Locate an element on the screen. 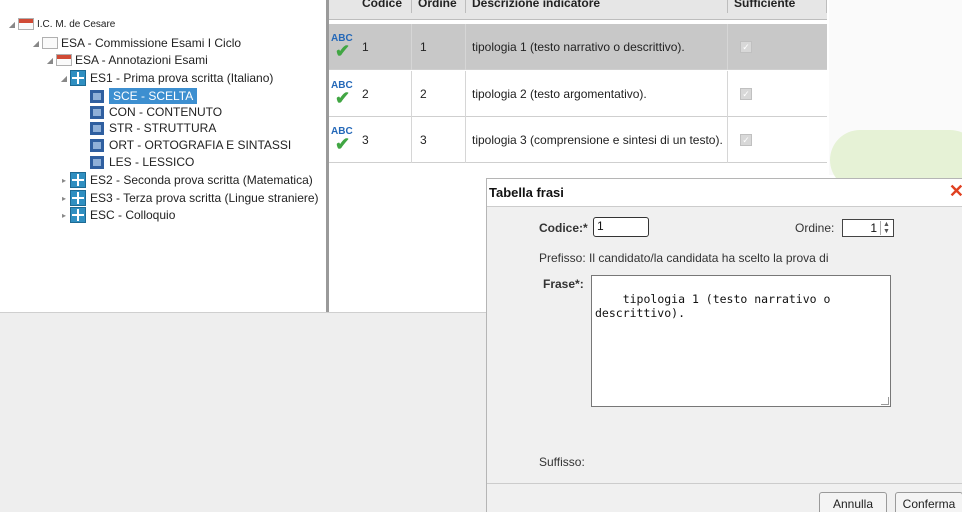  tree-label-annotations: ESA - Annotazioni Esami is located at coordinates (141, 60).